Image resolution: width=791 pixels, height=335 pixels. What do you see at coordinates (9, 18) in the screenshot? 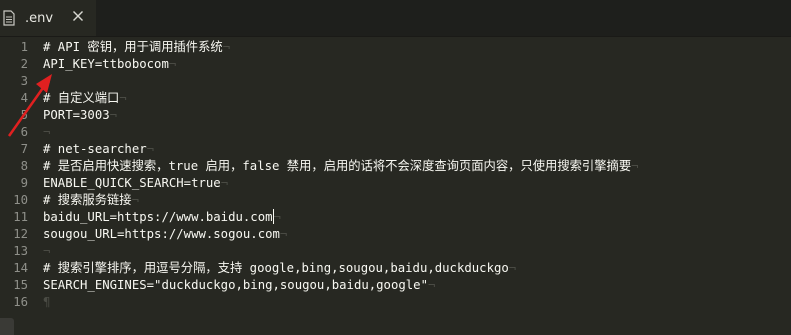
I see `file-icon` at bounding box center [9, 18].